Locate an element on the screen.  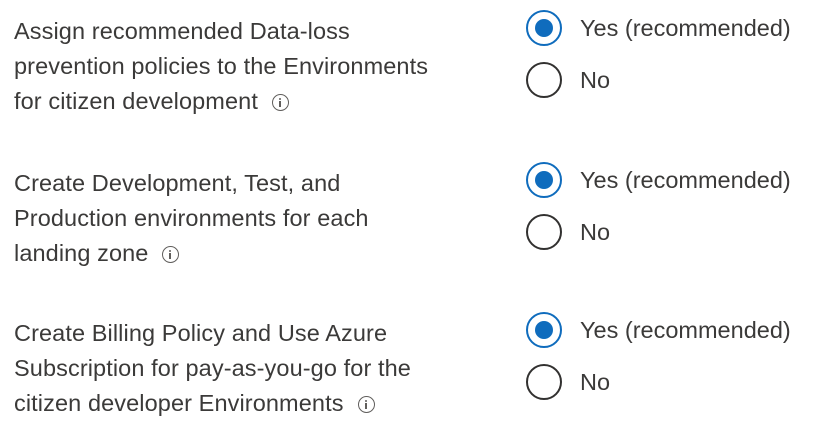
question-line: Subscription for pay-as-you-go for the is located at coordinates (212, 368).